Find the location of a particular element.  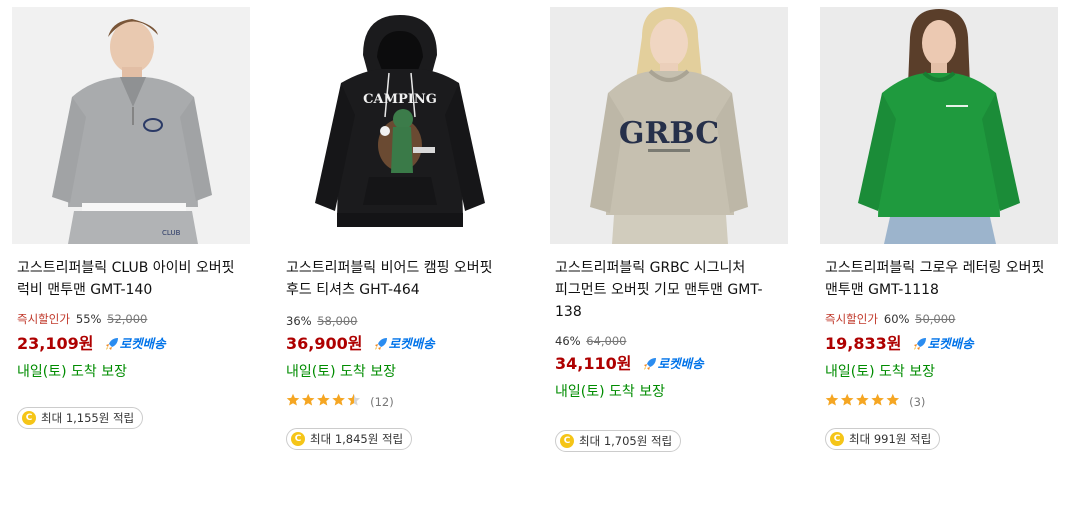

sale-price: 36,900원 is located at coordinates (324, 343).